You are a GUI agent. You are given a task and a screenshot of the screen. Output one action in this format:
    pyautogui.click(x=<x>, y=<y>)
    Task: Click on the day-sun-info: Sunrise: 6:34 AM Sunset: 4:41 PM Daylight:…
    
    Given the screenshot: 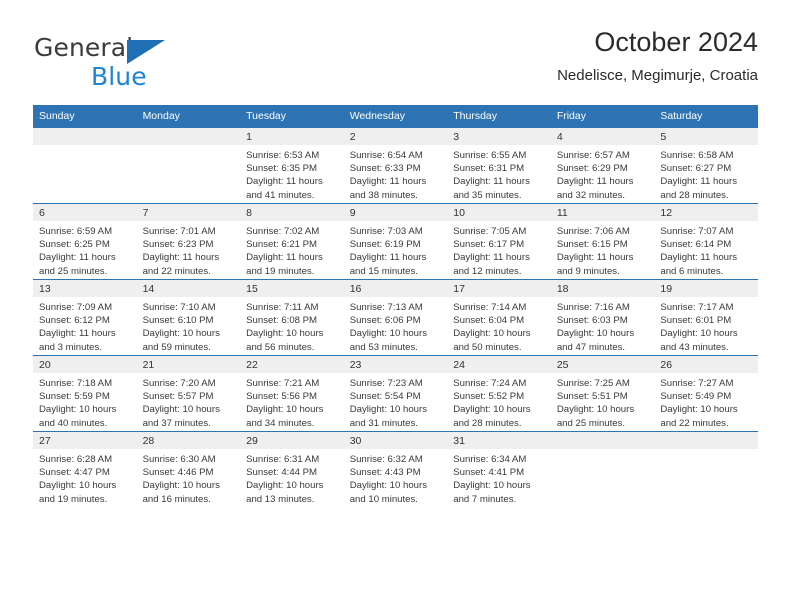 What is the action you would take?
    pyautogui.click(x=499, y=477)
    